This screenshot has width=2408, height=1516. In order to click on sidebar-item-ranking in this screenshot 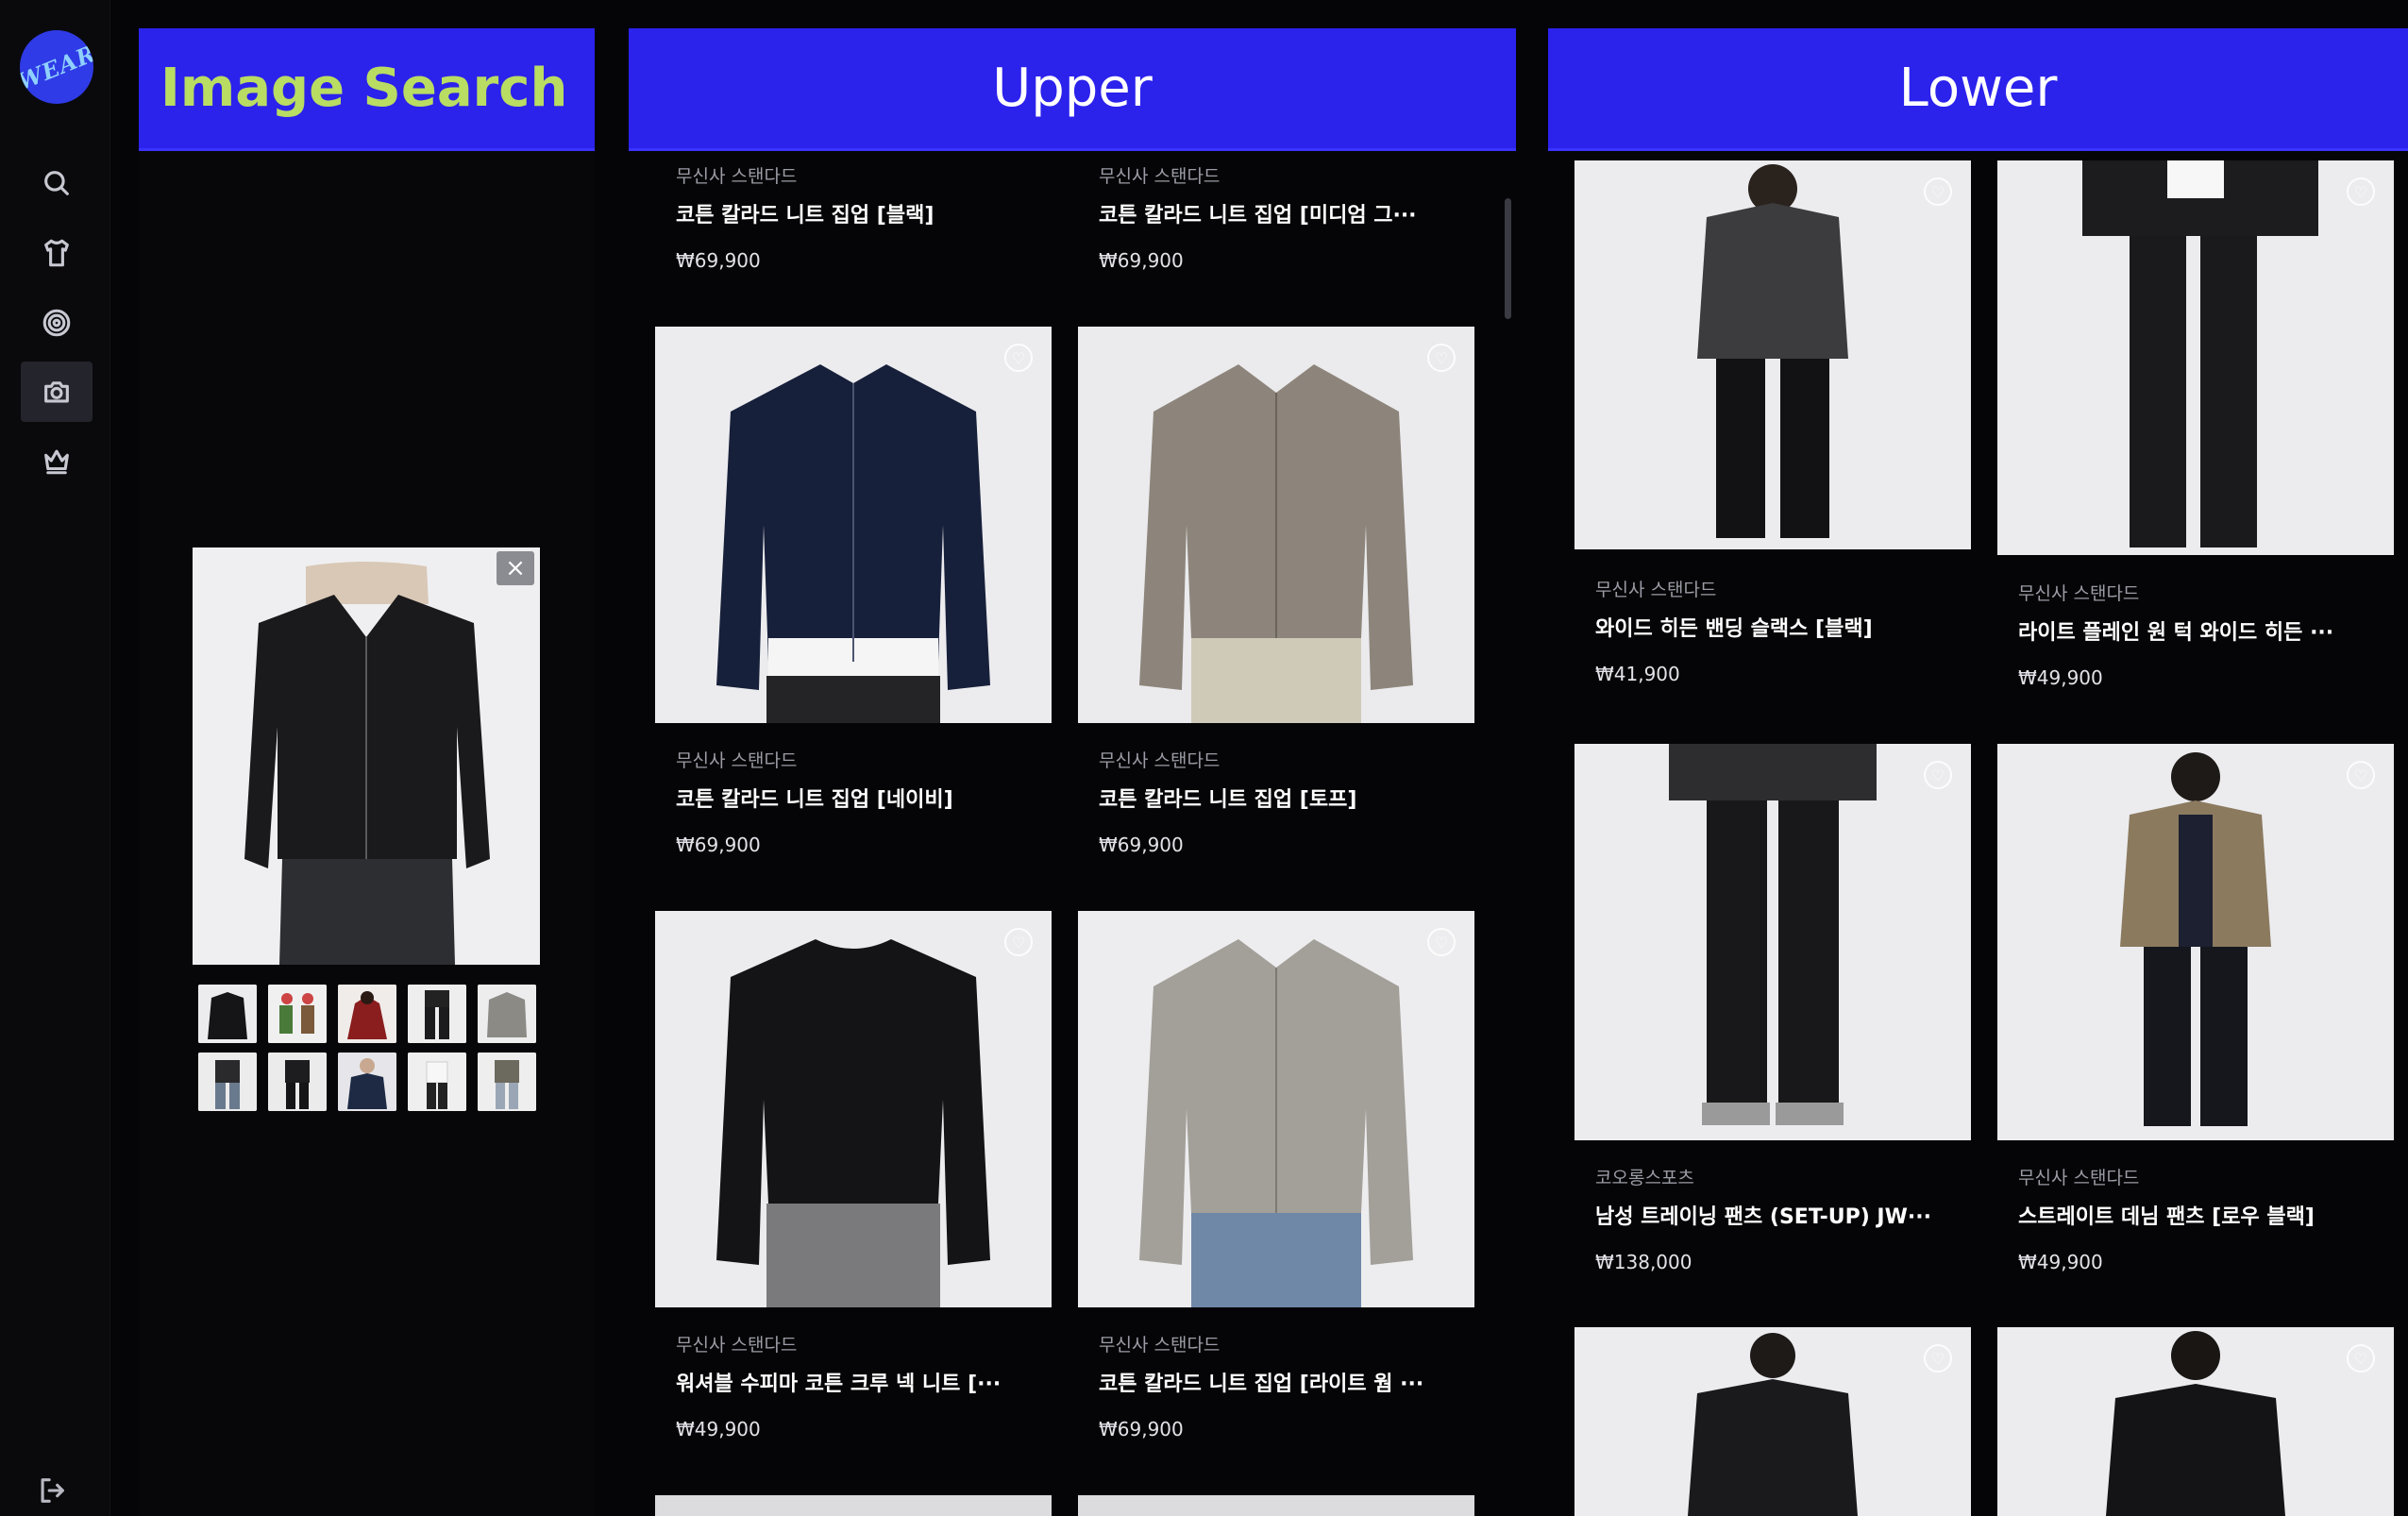, I will do `click(57, 460)`.